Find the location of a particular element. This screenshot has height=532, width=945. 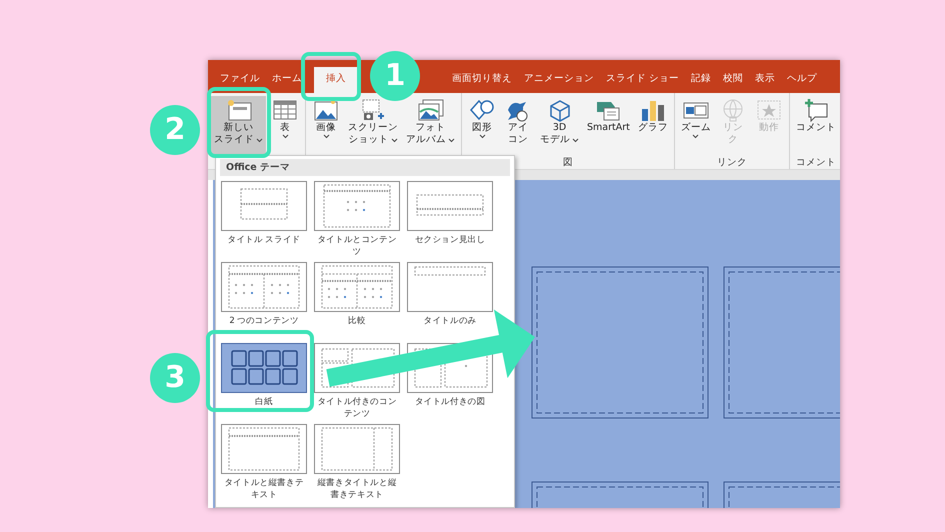

ribbon-tab: スライド ショー is located at coordinates (643, 80).